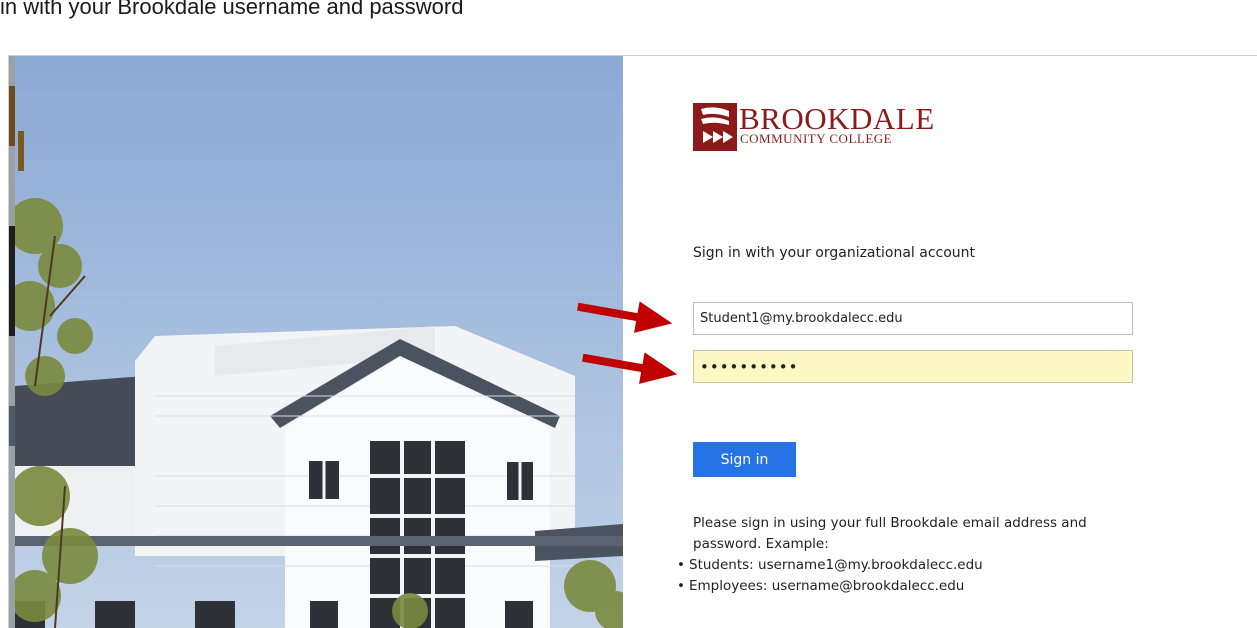 The width and height of the screenshot is (1257, 628). What do you see at coordinates (816, 138) in the screenshot?
I see `logo-sub-text: COMMUNITY COLLEGE` at bounding box center [816, 138].